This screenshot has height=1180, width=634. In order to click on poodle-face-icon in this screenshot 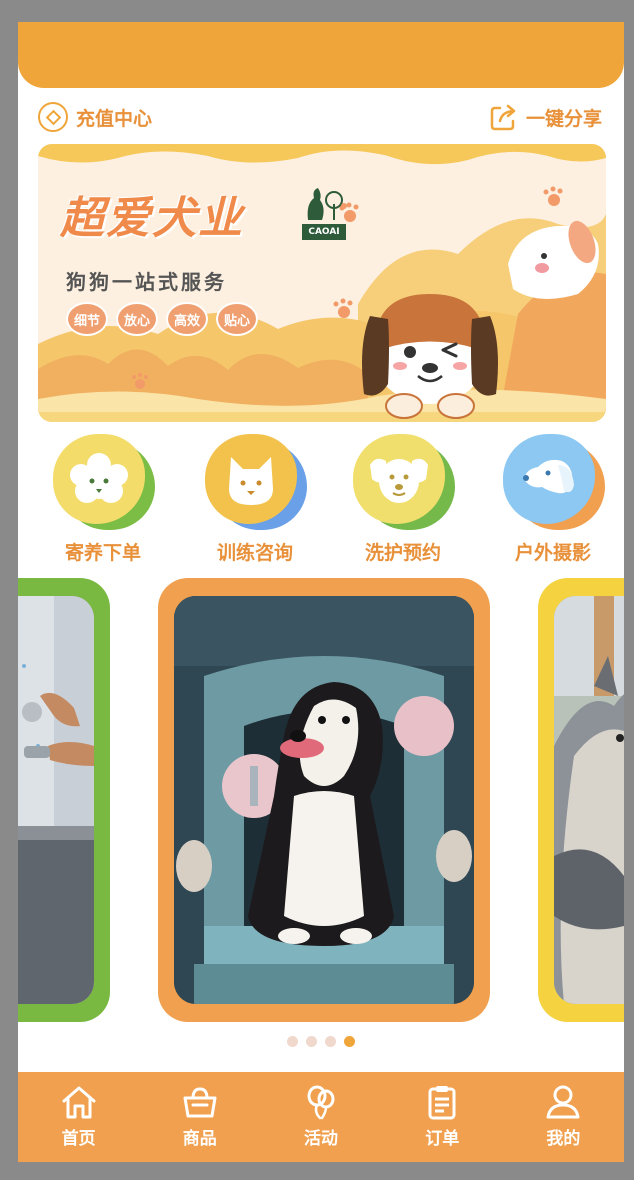, I will do `click(99, 478)`.